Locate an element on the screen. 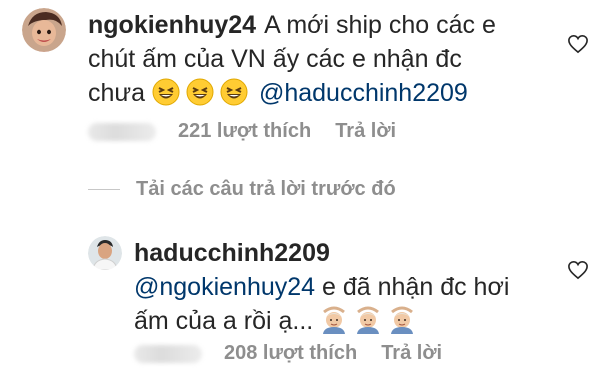 This screenshot has height=386, width=600. mention-link: @ngokienhuy24 is located at coordinates (224, 287).